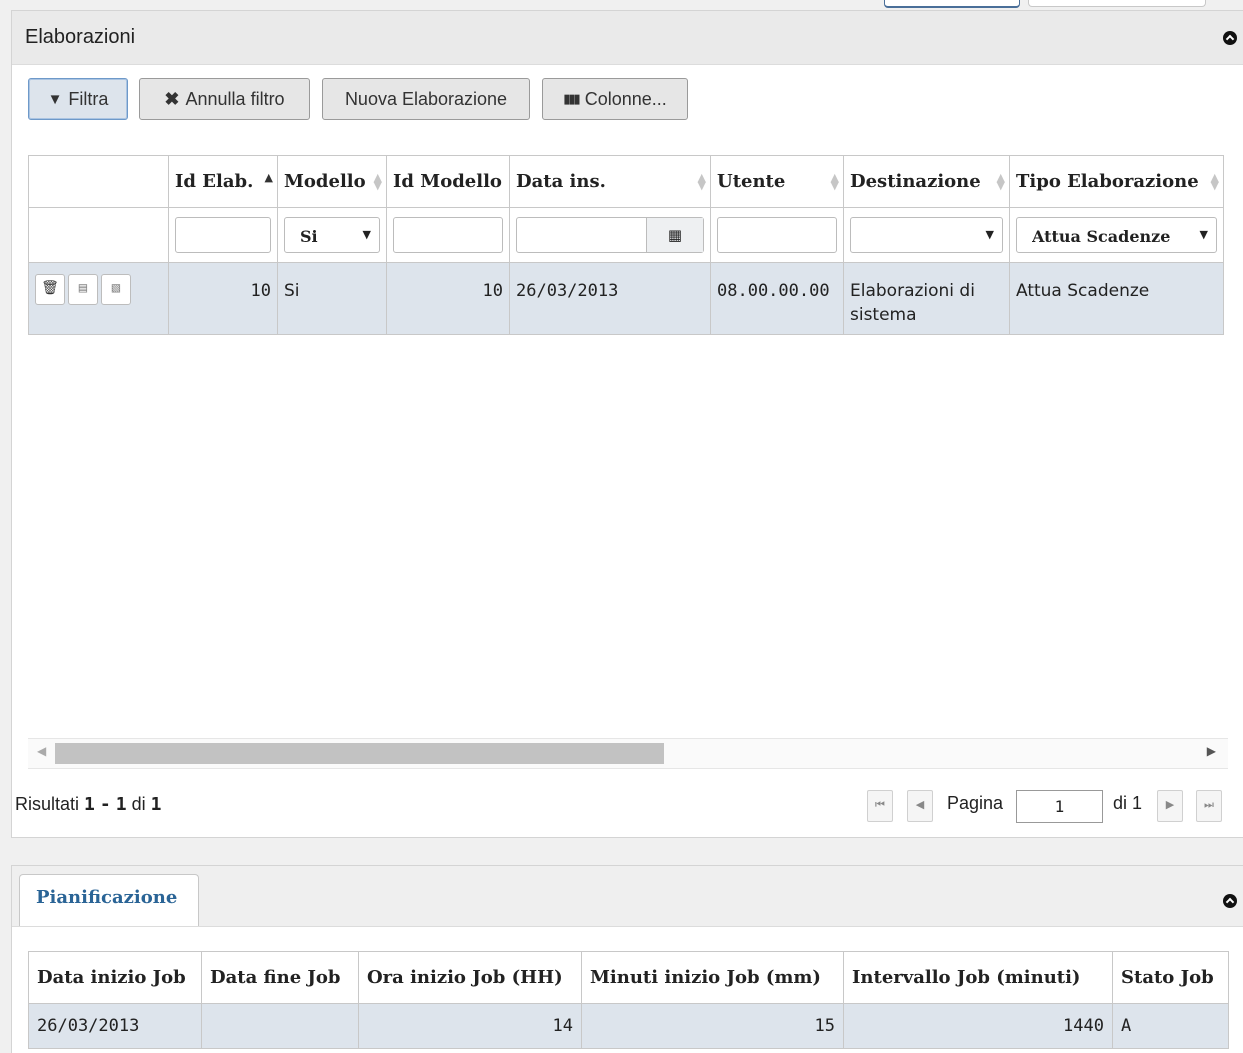  I want to click on column-header-id-modello: Id Modello, so click(448, 181).